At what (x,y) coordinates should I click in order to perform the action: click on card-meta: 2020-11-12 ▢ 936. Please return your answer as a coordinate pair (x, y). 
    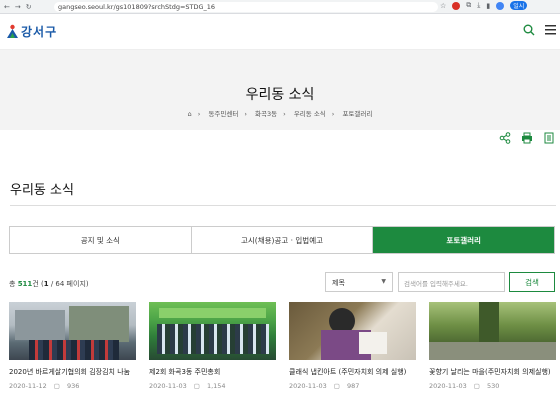
    Looking at the image, I should click on (72, 386).